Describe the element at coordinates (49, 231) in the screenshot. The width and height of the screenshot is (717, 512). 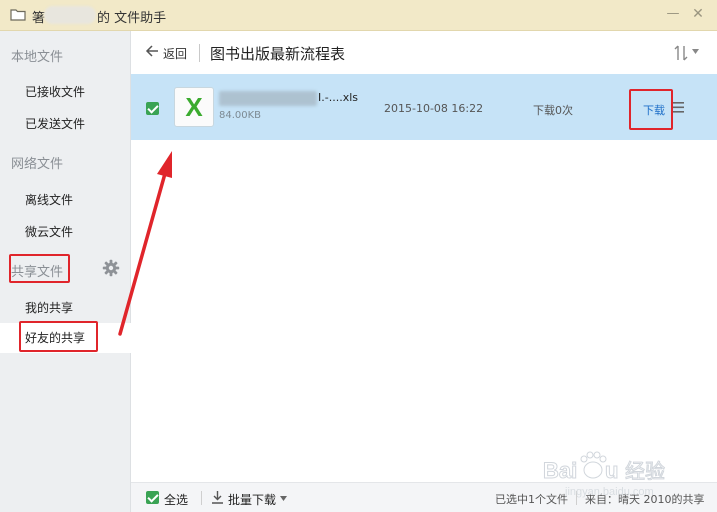
I see `sidebar-item-weiyun-files: 微云文件` at that location.